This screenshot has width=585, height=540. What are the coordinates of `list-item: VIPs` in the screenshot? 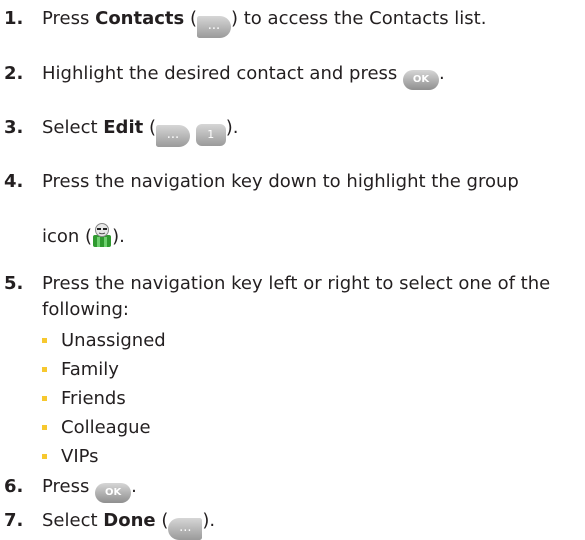 It's located at (70, 457).